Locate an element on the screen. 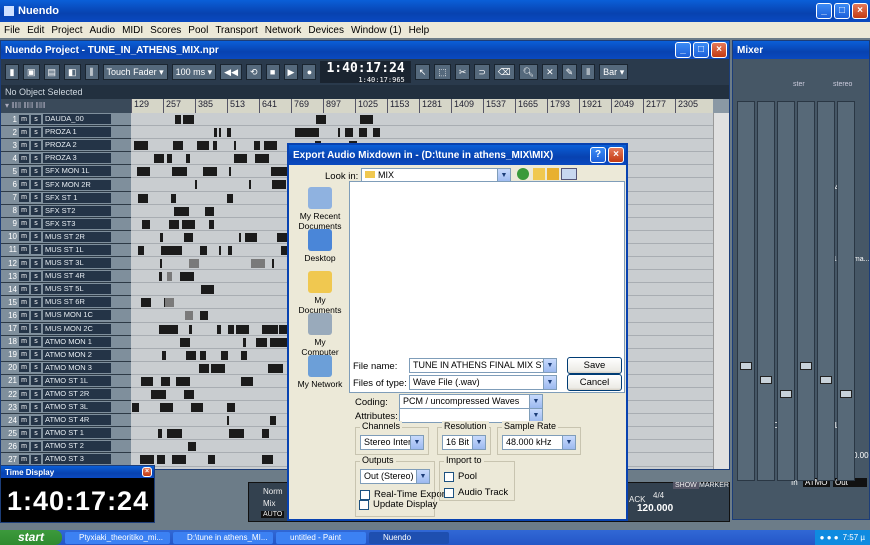 The width and height of the screenshot is (870, 545). time-display-close-button: × is located at coordinates (147, 472).